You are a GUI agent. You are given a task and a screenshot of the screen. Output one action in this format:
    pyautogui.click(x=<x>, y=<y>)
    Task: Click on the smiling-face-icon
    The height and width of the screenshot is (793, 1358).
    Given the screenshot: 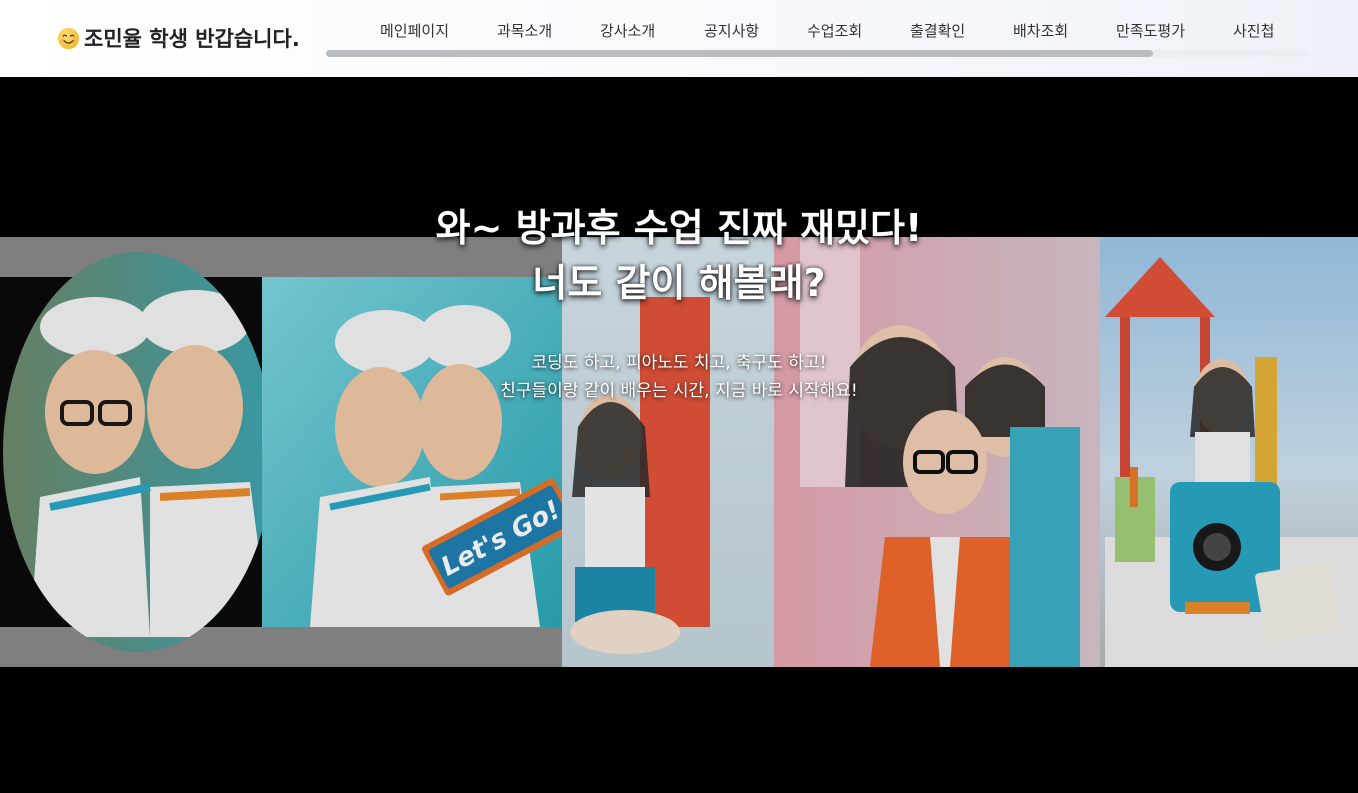 What is the action you would take?
    pyautogui.click(x=68, y=38)
    